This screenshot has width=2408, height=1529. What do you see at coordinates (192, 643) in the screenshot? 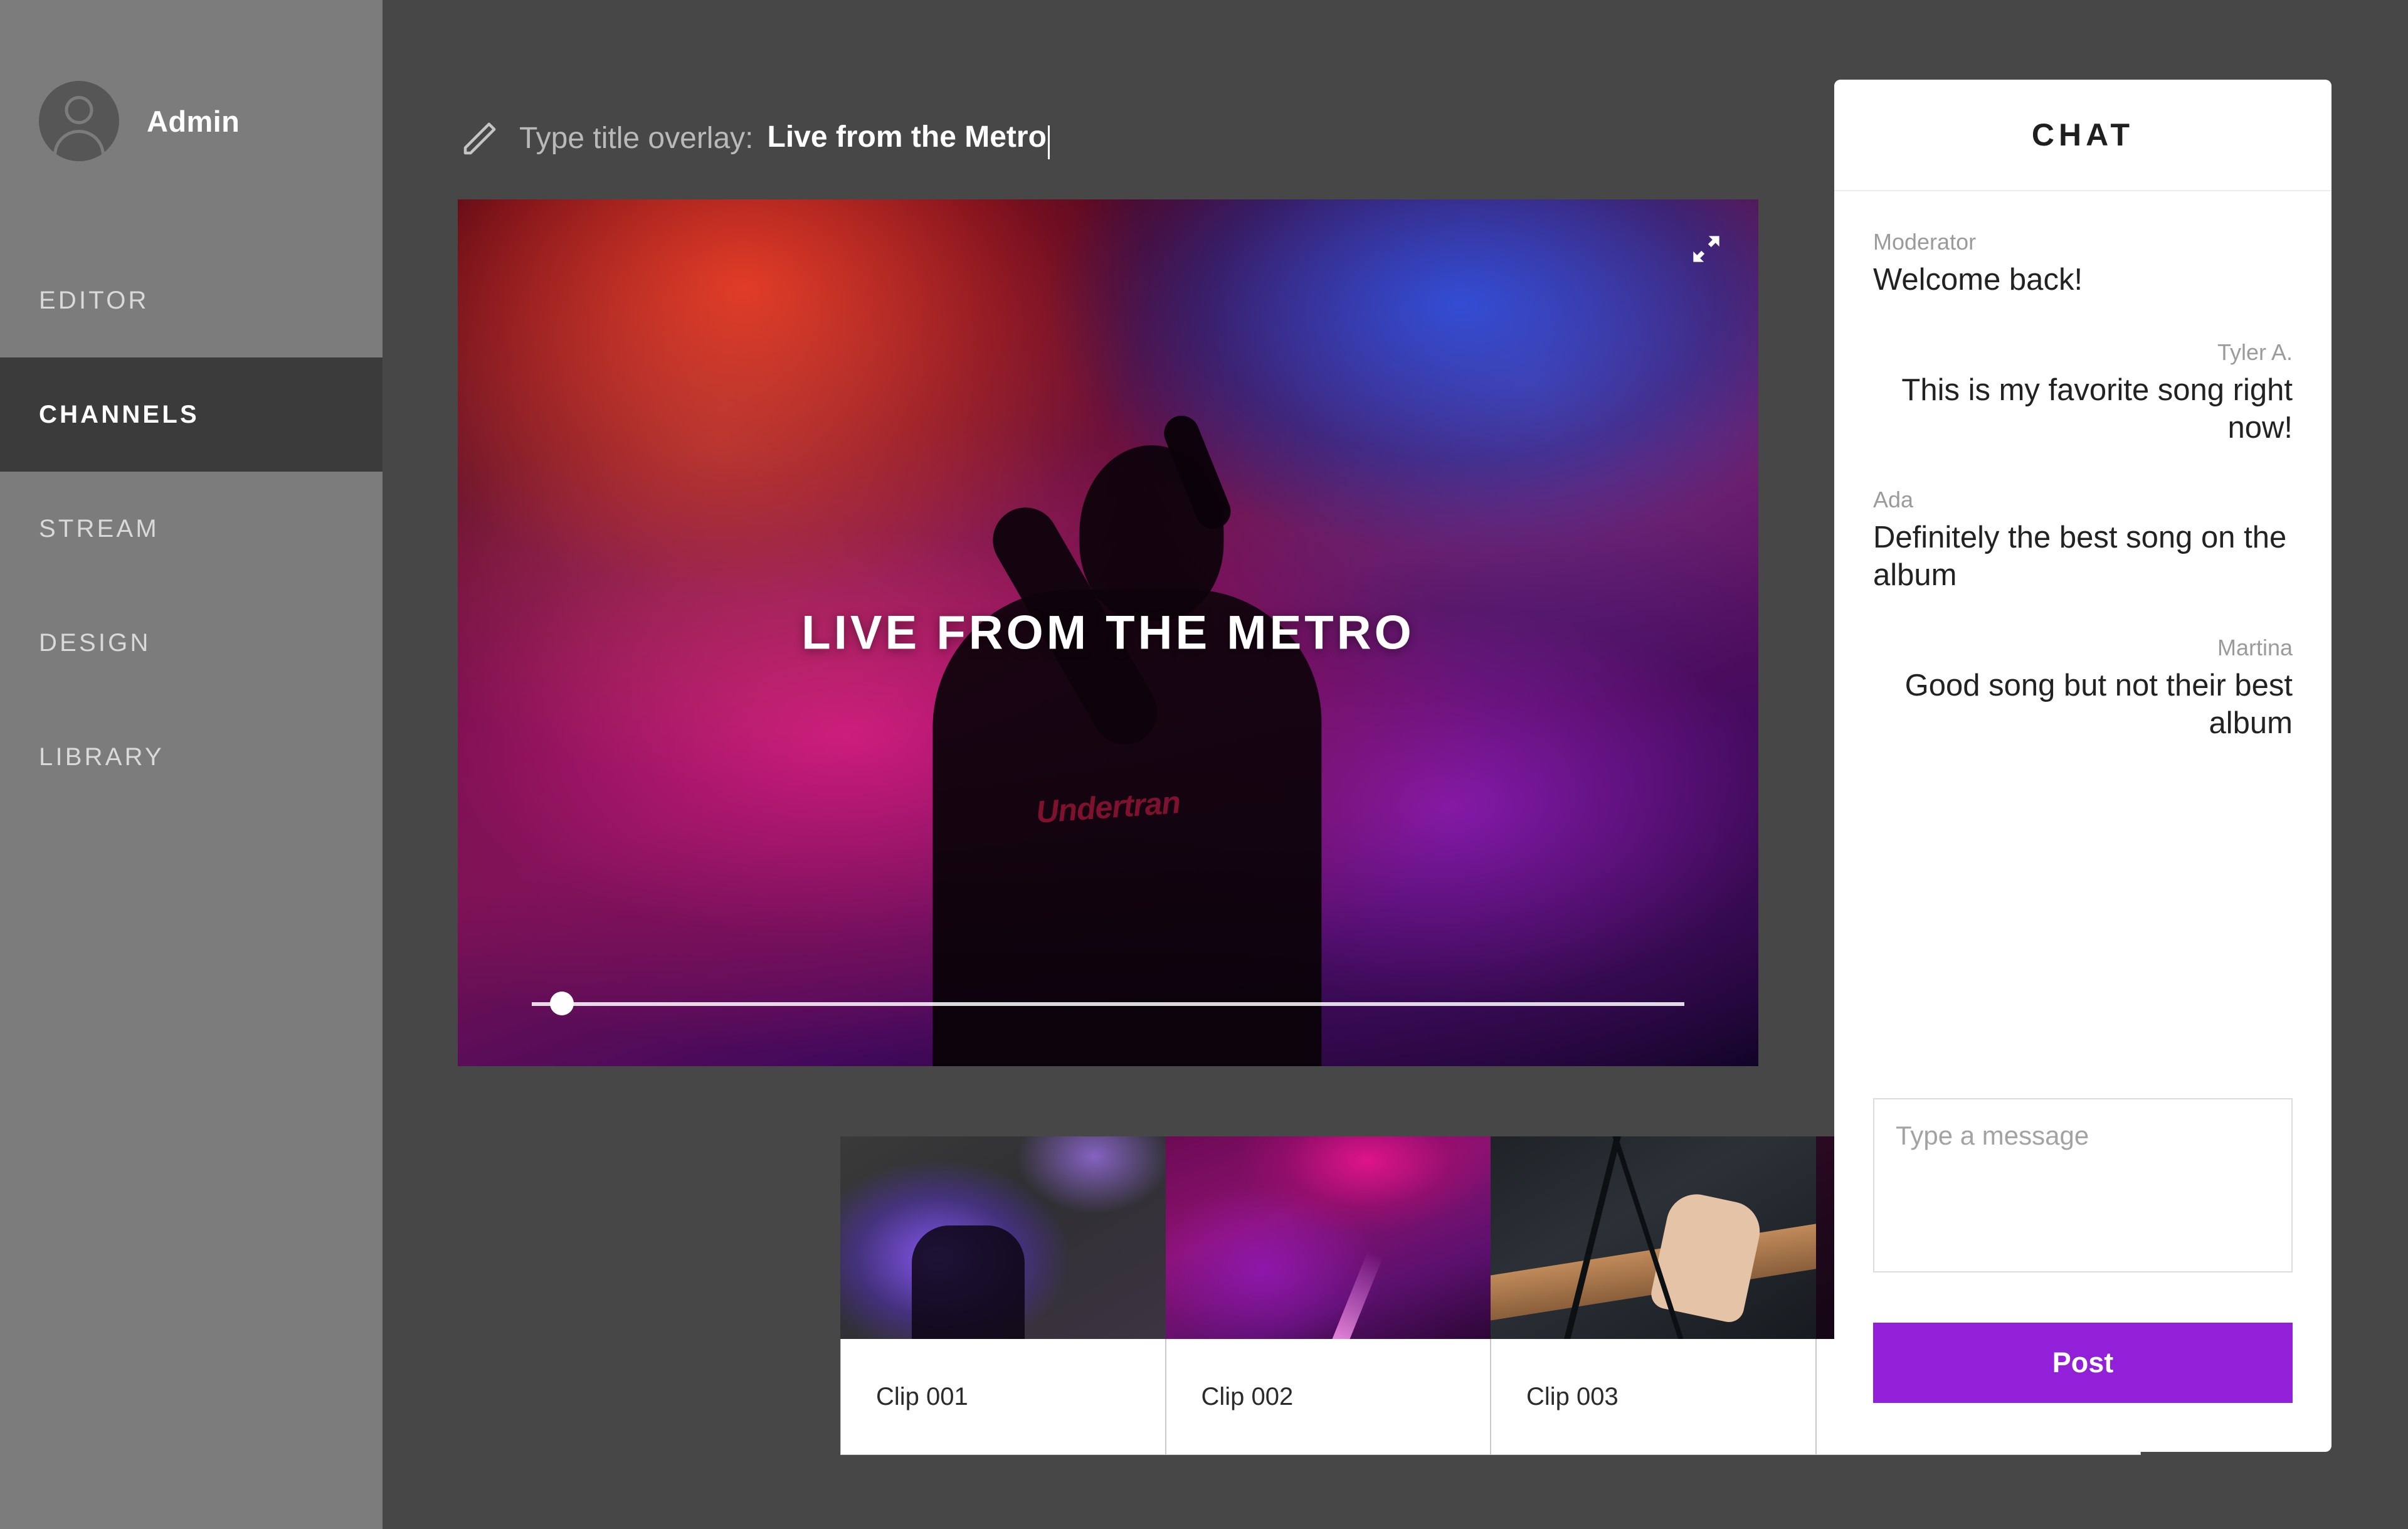
I see `sidebar-item-design: DESIGN` at bounding box center [192, 643].